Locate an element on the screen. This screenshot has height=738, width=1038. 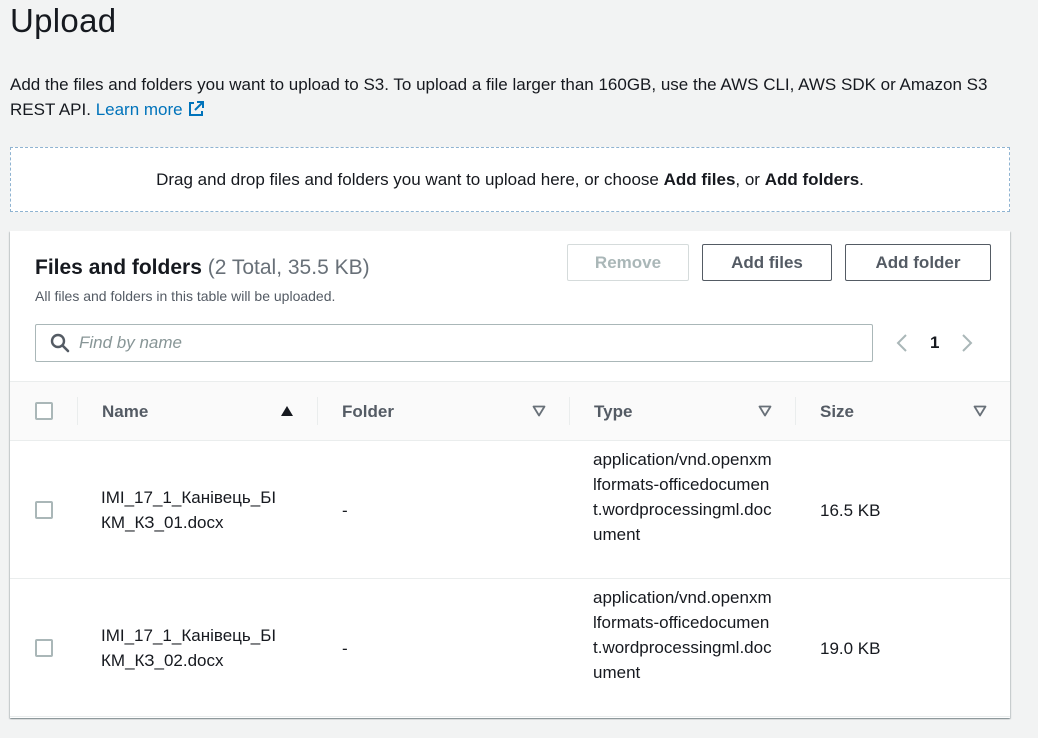
file-name: IMI_17_1_Канівець_БІ КМ_КЗ_01.docx is located at coordinates (201, 510).